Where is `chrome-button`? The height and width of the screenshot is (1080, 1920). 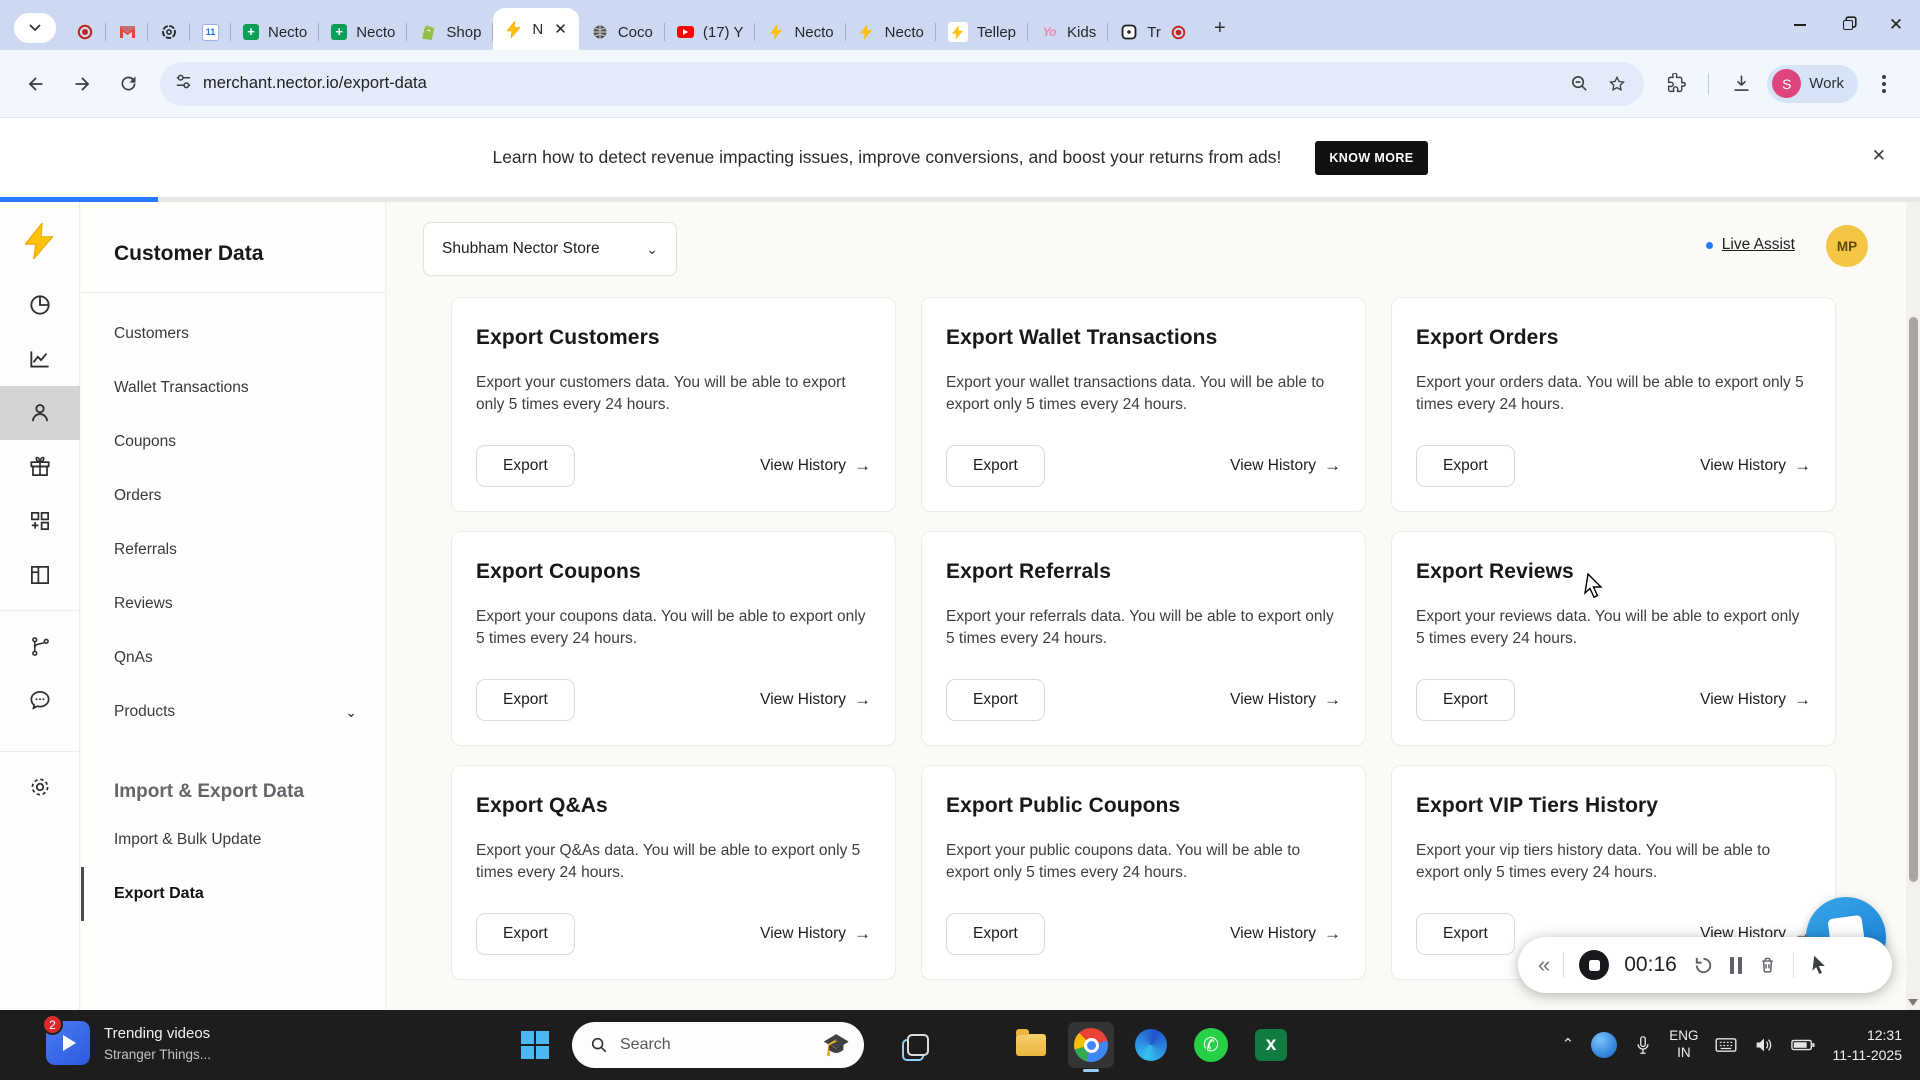 chrome-button is located at coordinates (1091, 1047).